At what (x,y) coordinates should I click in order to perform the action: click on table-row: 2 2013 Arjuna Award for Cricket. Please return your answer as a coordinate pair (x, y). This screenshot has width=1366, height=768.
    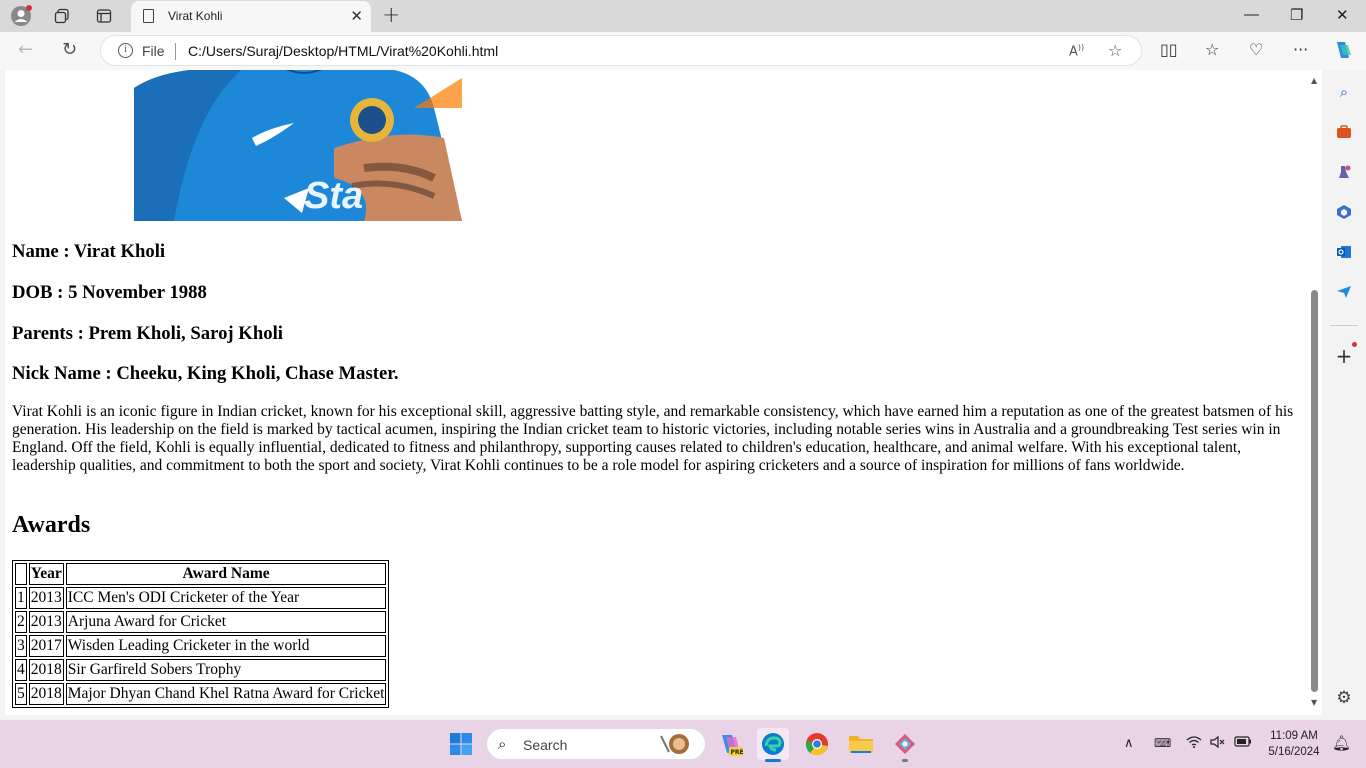
    Looking at the image, I should click on (201, 622).